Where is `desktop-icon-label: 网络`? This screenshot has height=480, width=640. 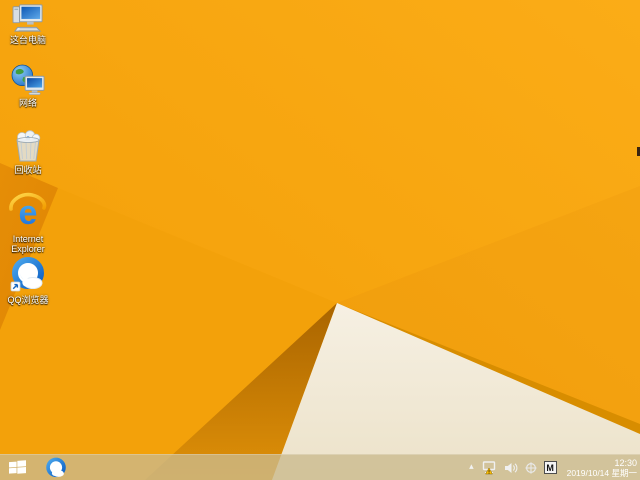
desktop-icon-label: 网络 is located at coordinates (27, 103).